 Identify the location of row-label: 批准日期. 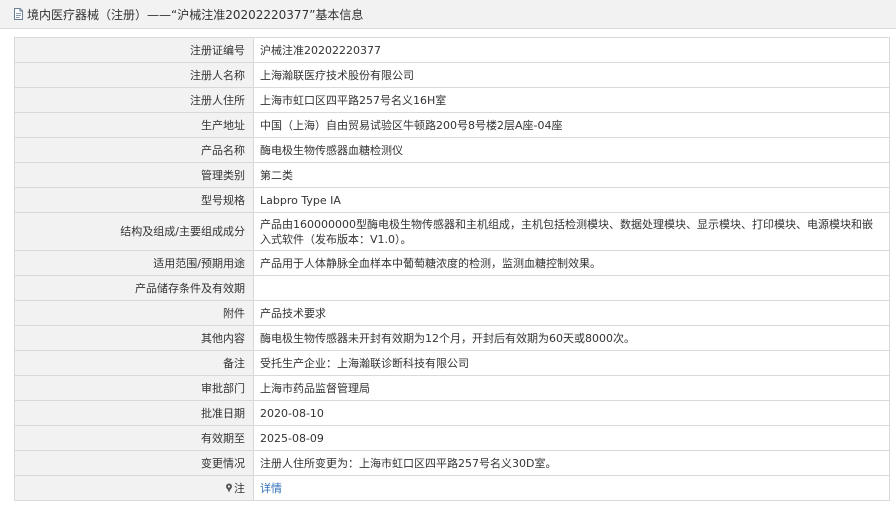
(134, 413).